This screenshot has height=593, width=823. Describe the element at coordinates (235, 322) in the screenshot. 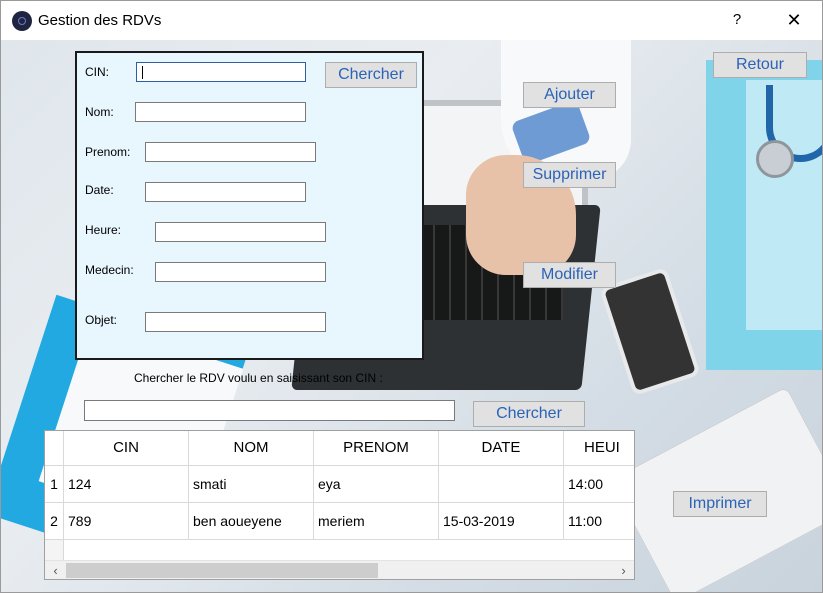

I see `objet-field` at that location.